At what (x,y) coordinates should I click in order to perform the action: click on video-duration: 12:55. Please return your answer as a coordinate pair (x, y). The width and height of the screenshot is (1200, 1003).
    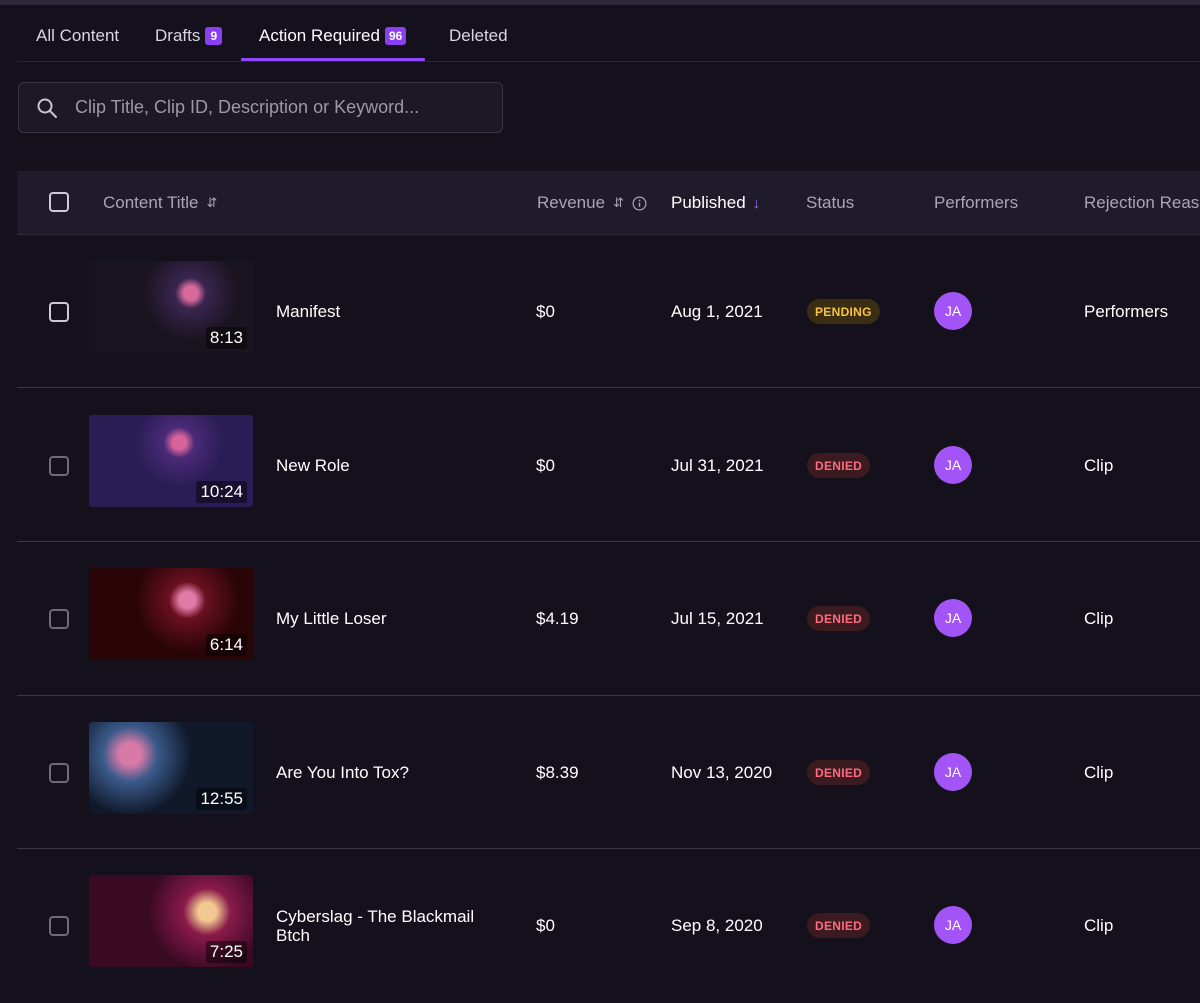
    Looking at the image, I should click on (221, 799).